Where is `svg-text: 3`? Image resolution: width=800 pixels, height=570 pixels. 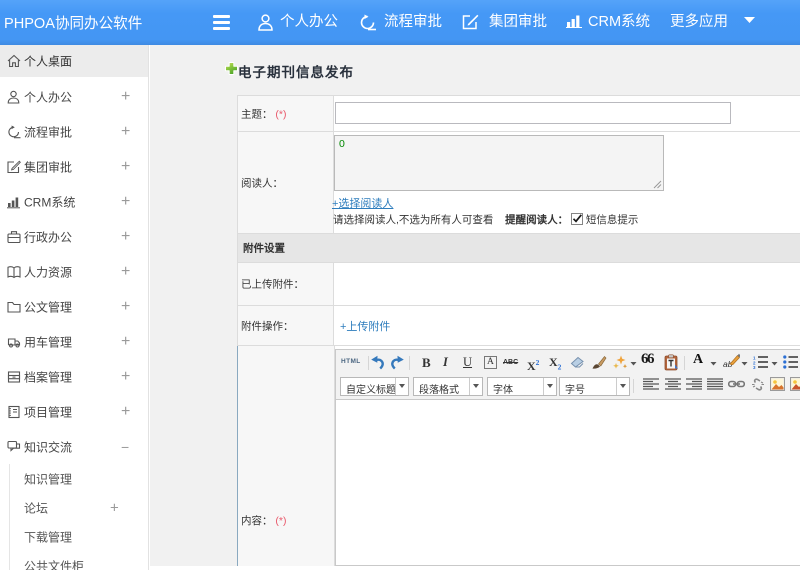
svg-text: 3 is located at coordinates (754, 367).